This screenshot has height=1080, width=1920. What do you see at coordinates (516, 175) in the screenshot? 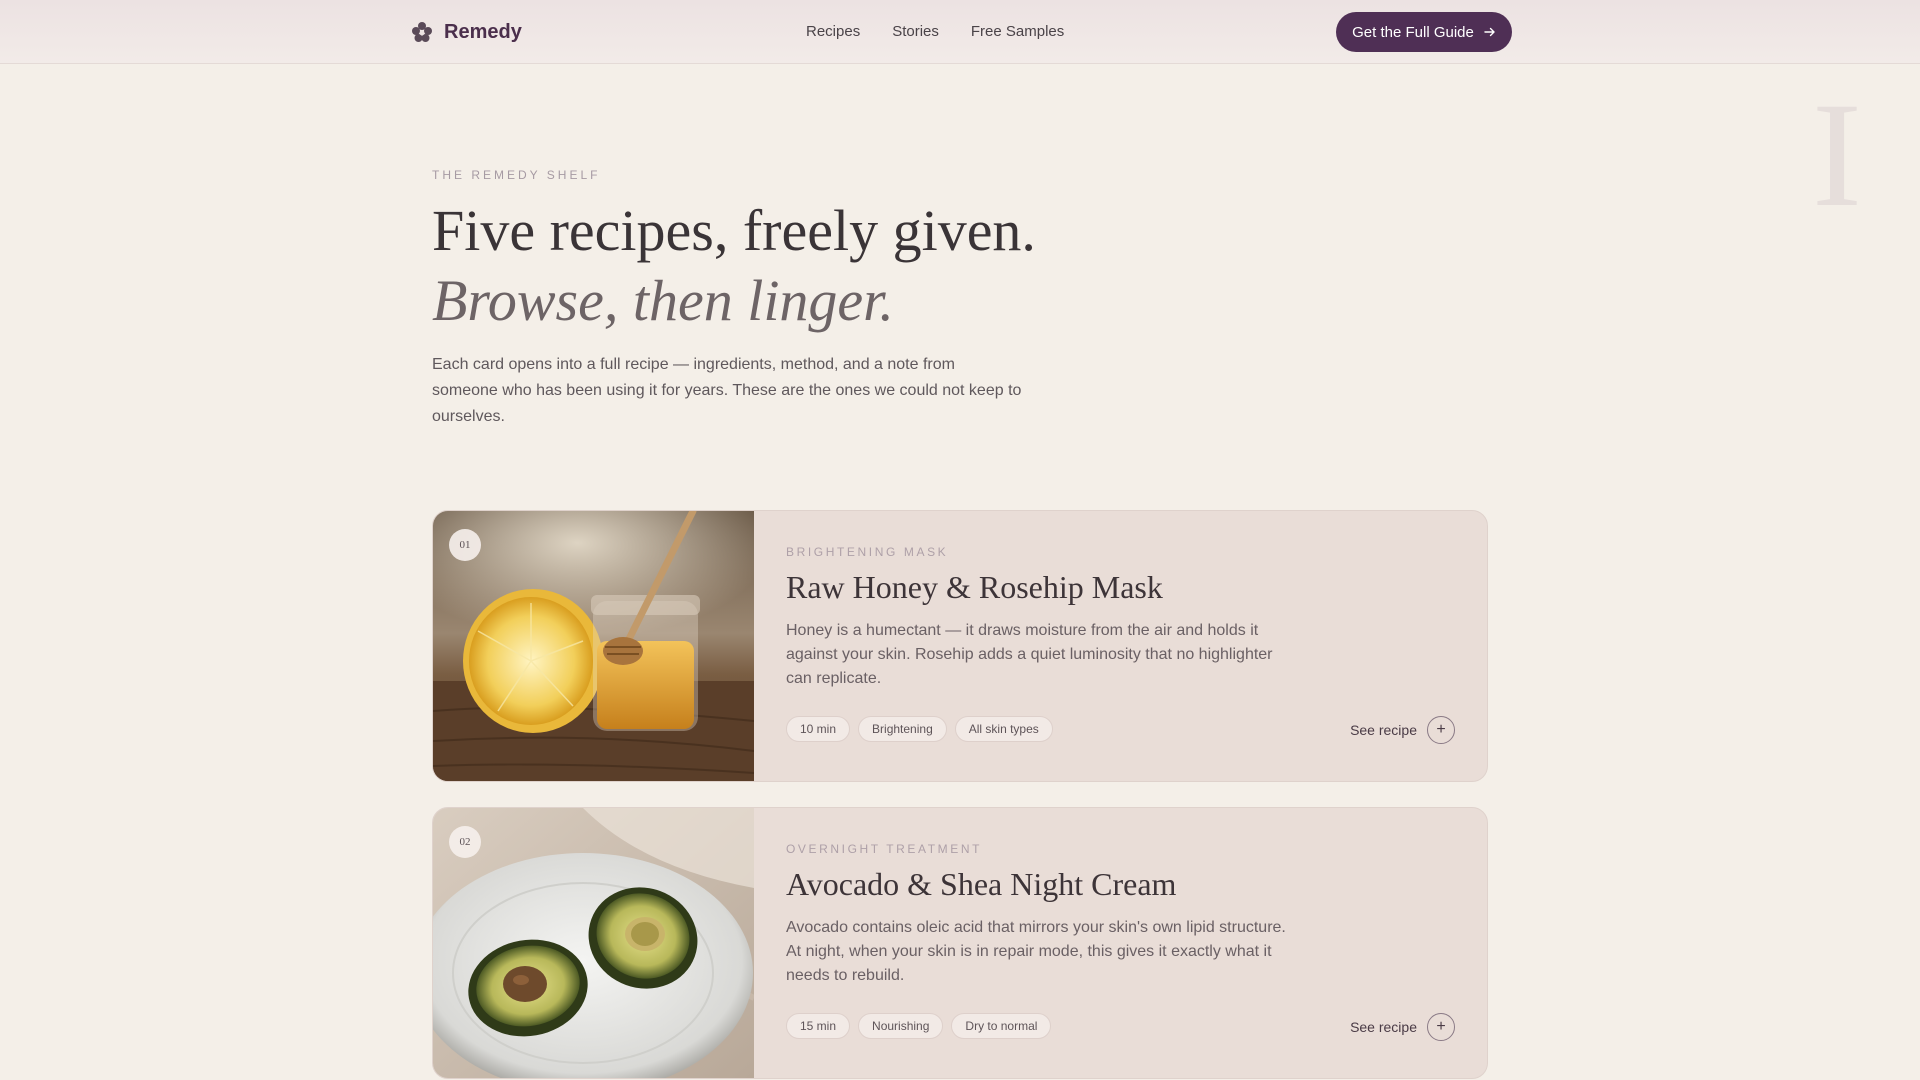
I see `hero-eyebrow: THE REMEDY SHELF` at bounding box center [516, 175].